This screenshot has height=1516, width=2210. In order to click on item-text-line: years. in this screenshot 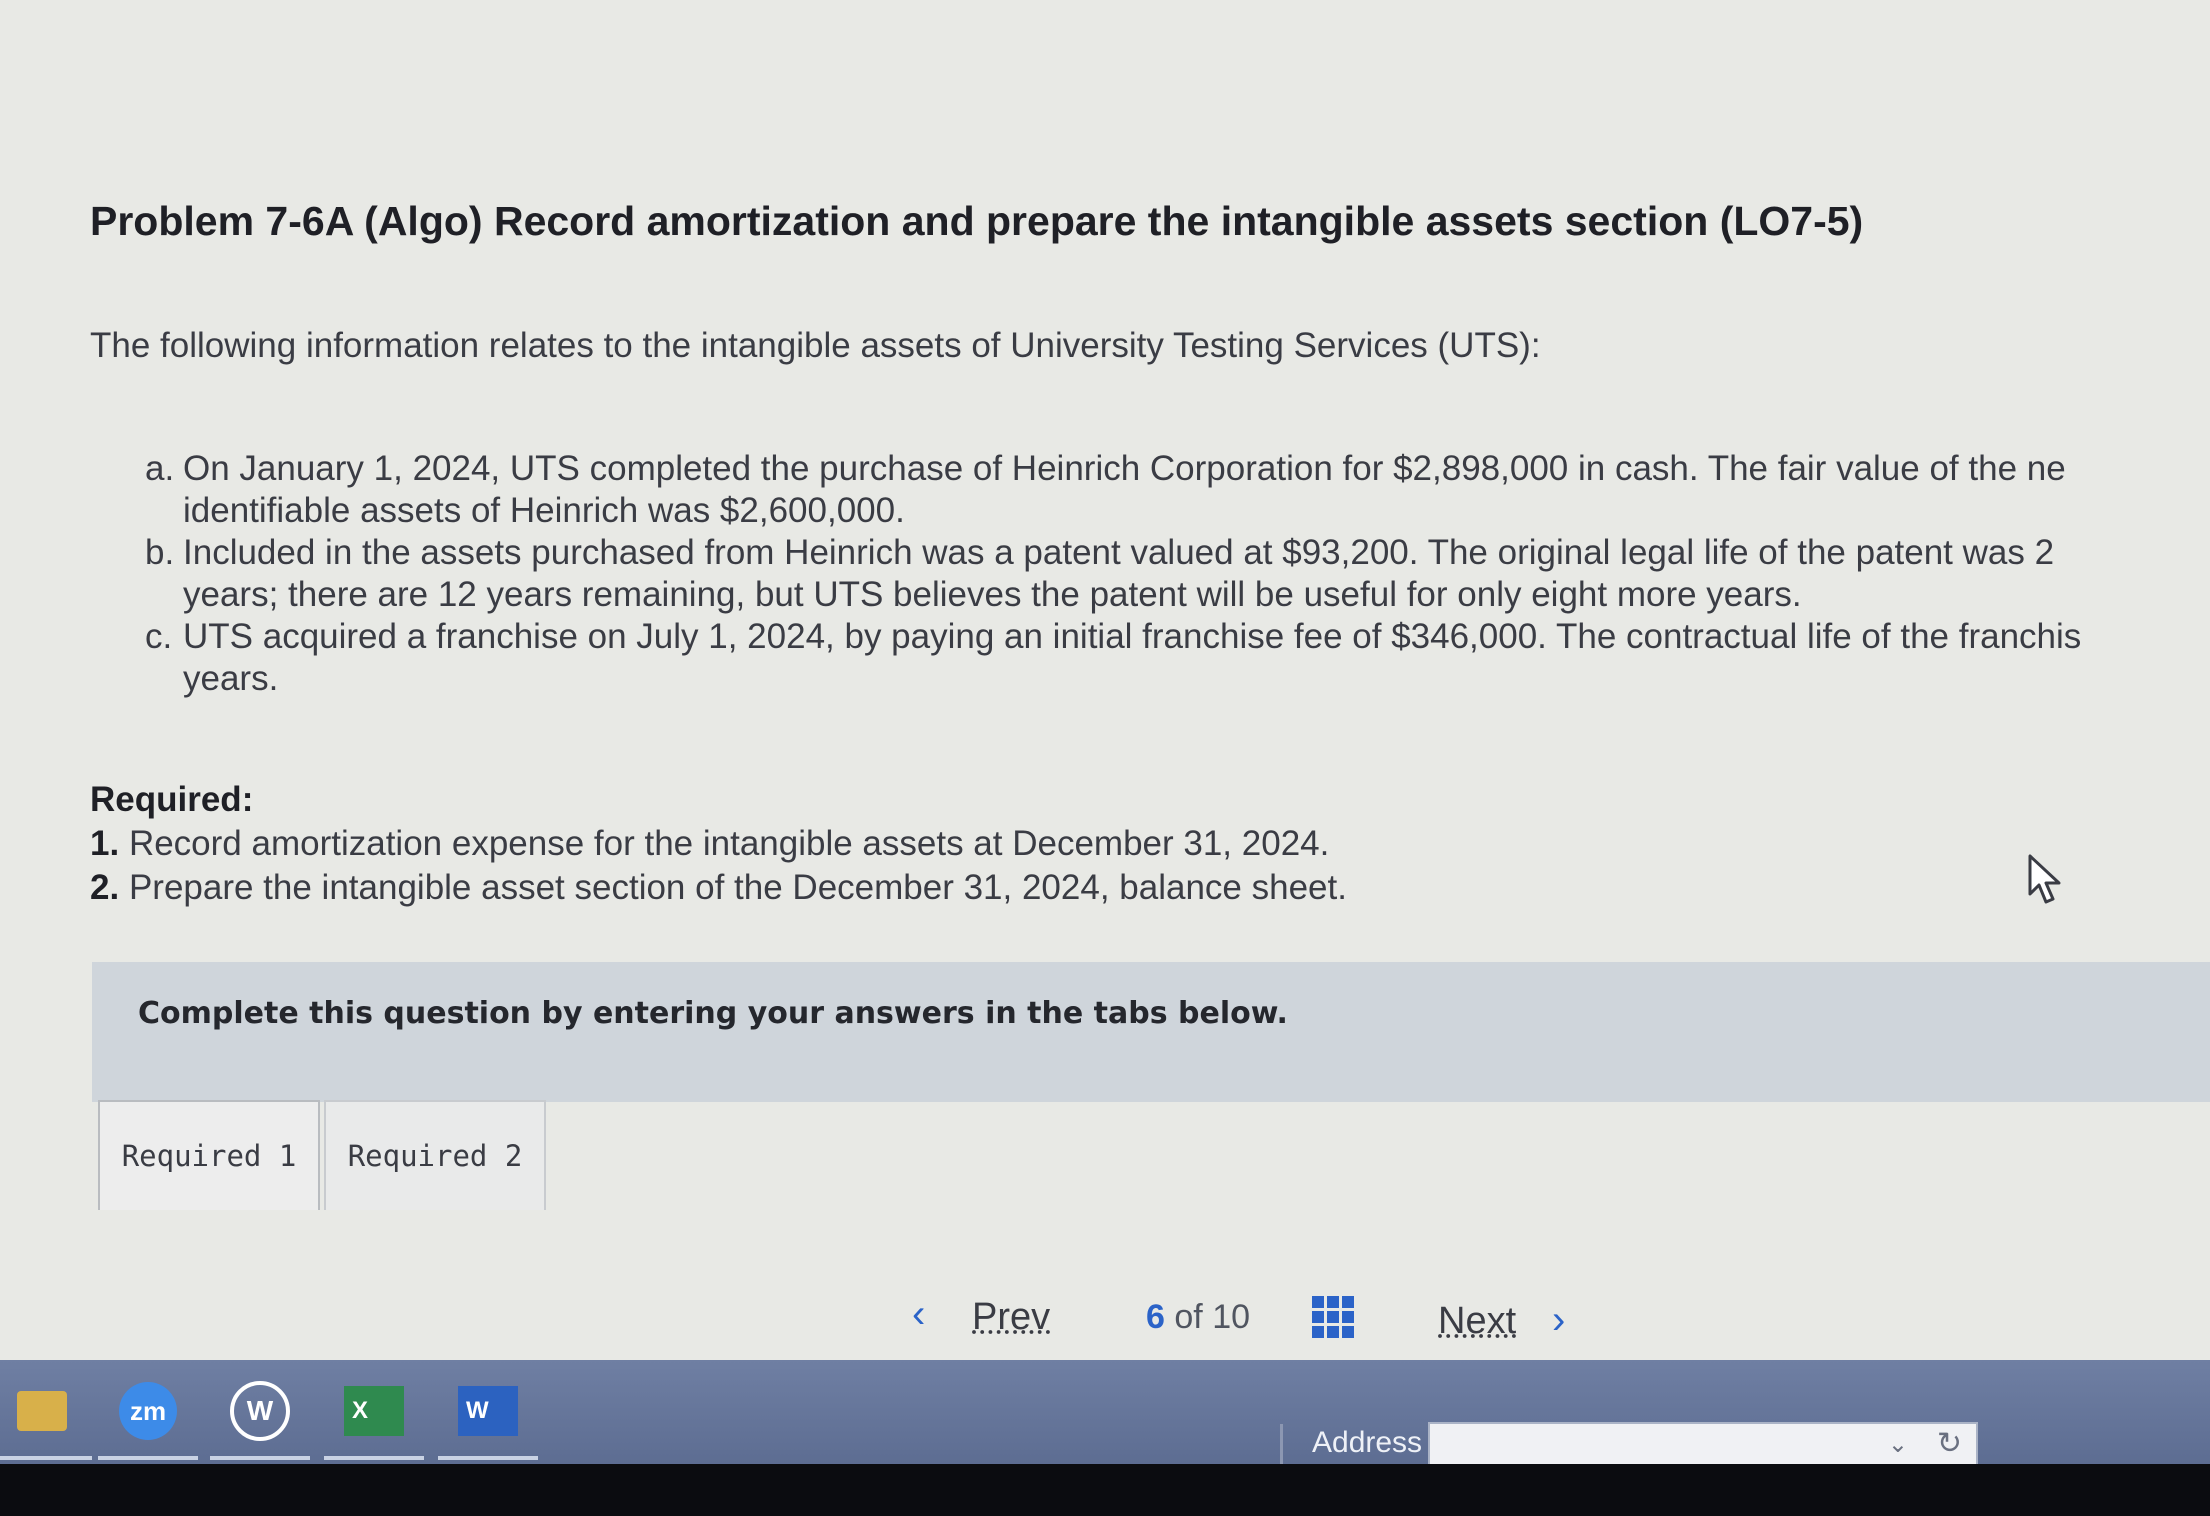, I will do `click(231, 678)`.